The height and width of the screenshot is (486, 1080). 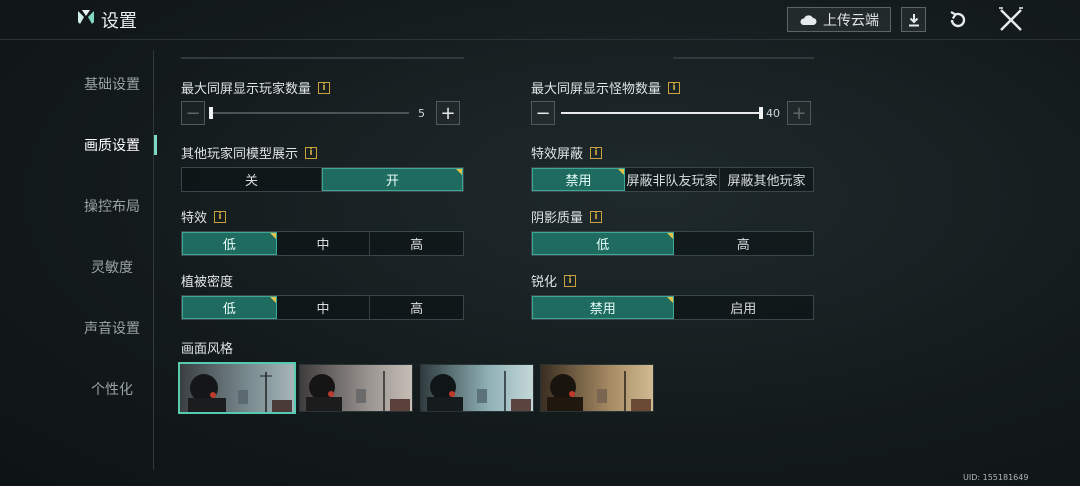 What do you see at coordinates (112, 328) in the screenshot?
I see `sidebar-item-sound: 声音设置` at bounding box center [112, 328].